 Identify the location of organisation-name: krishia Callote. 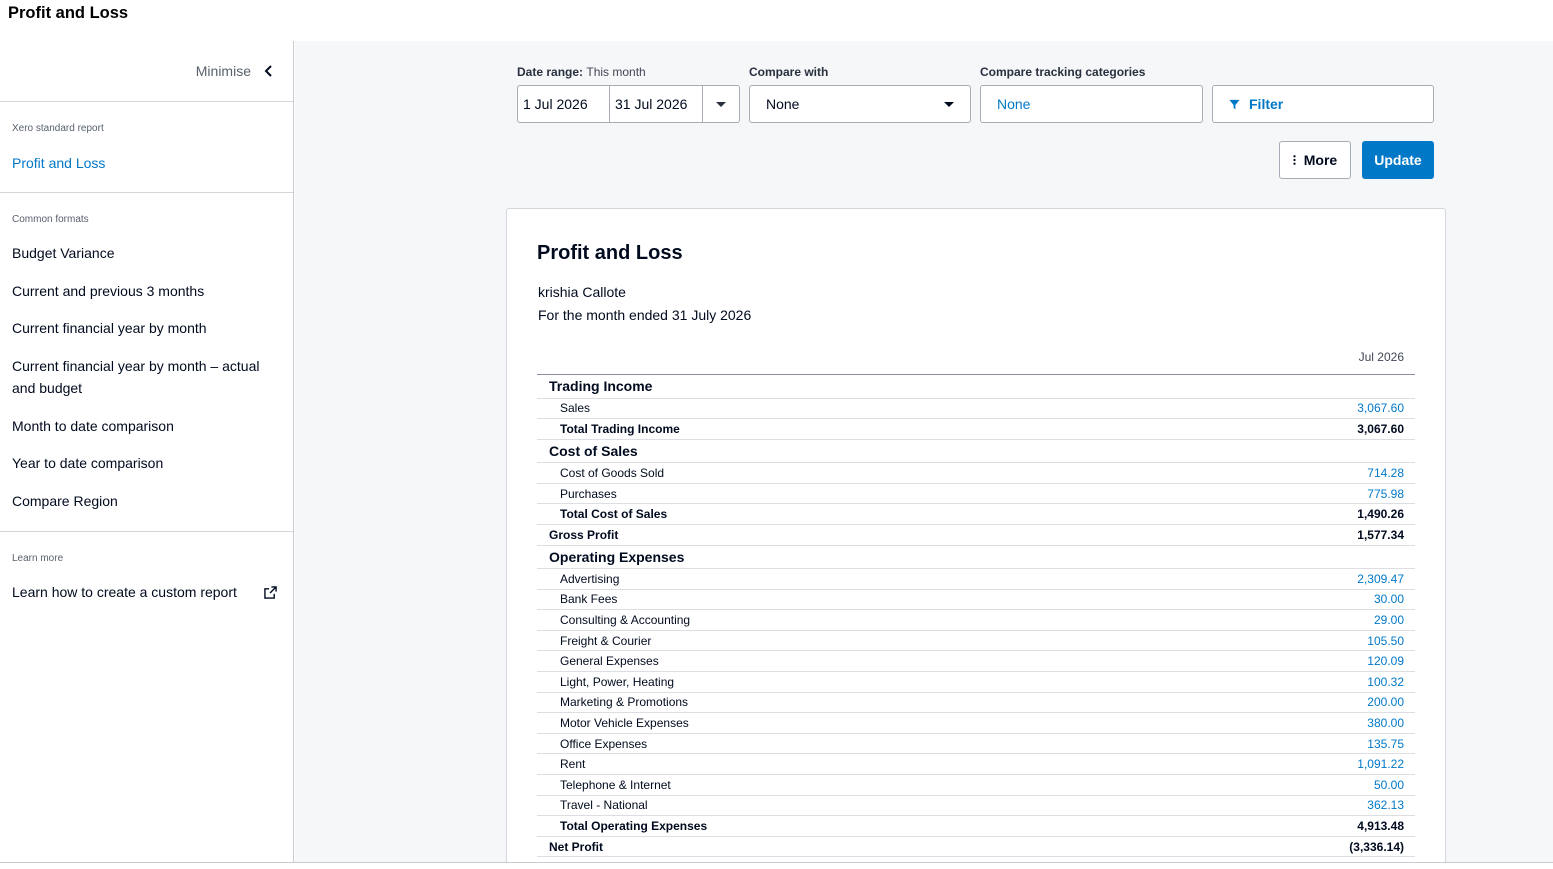
(582, 292).